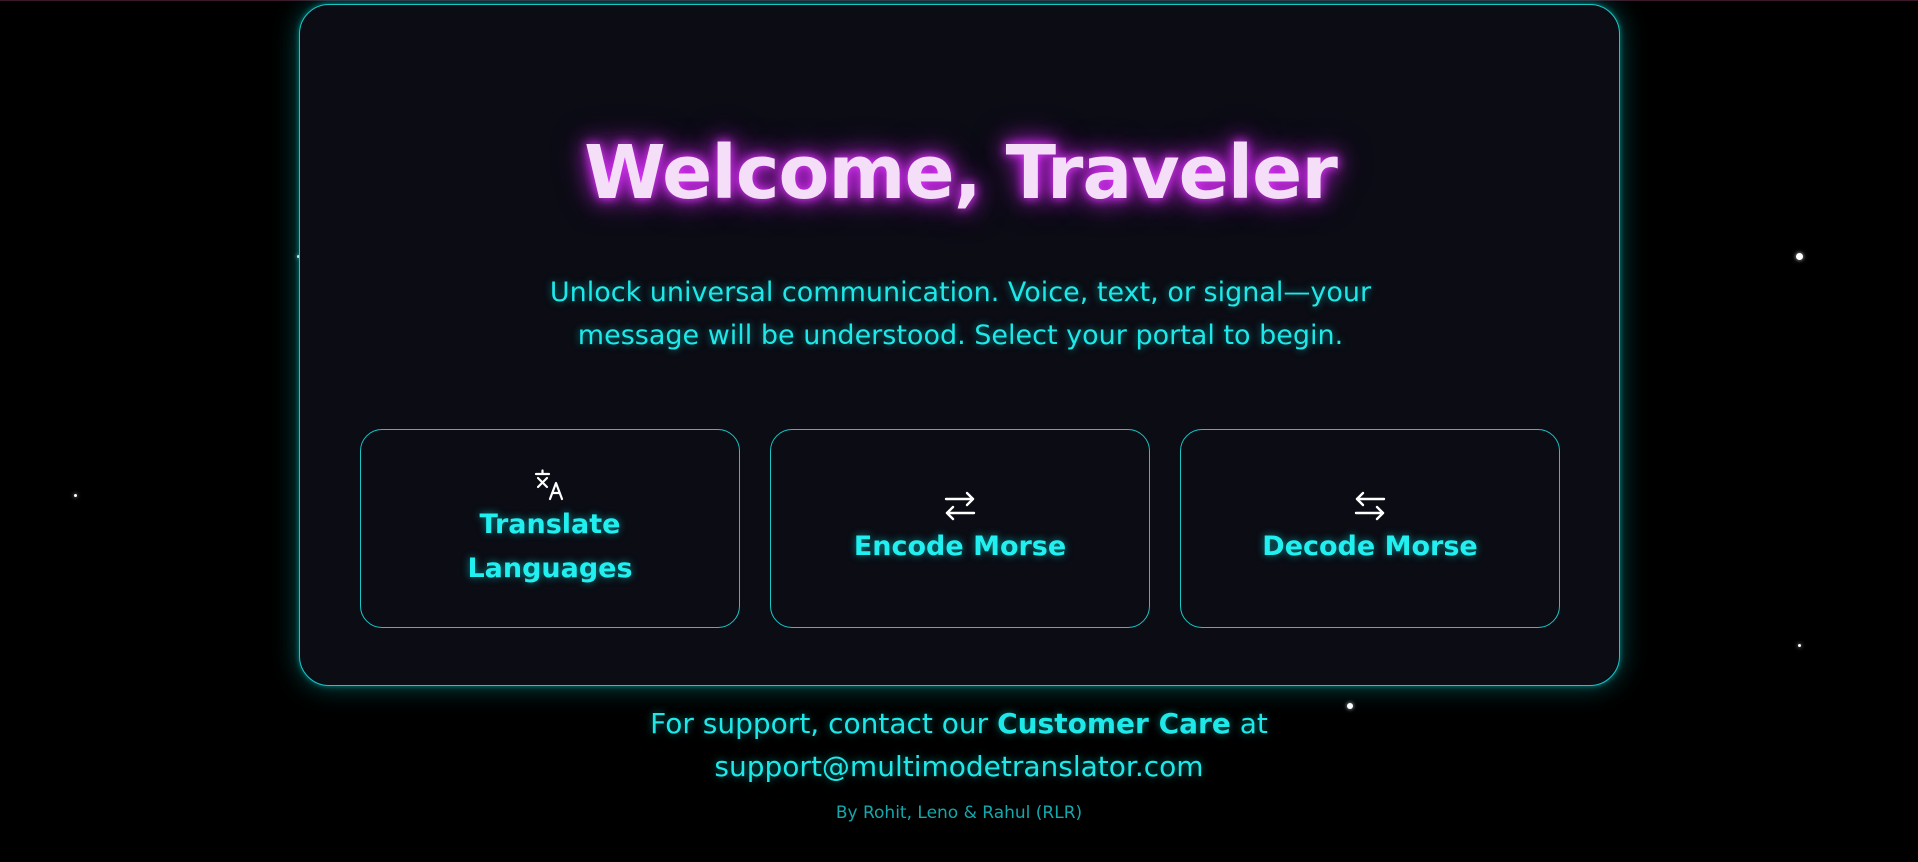  I want to click on decode-morse-label: Decode Morse, so click(1370, 546).